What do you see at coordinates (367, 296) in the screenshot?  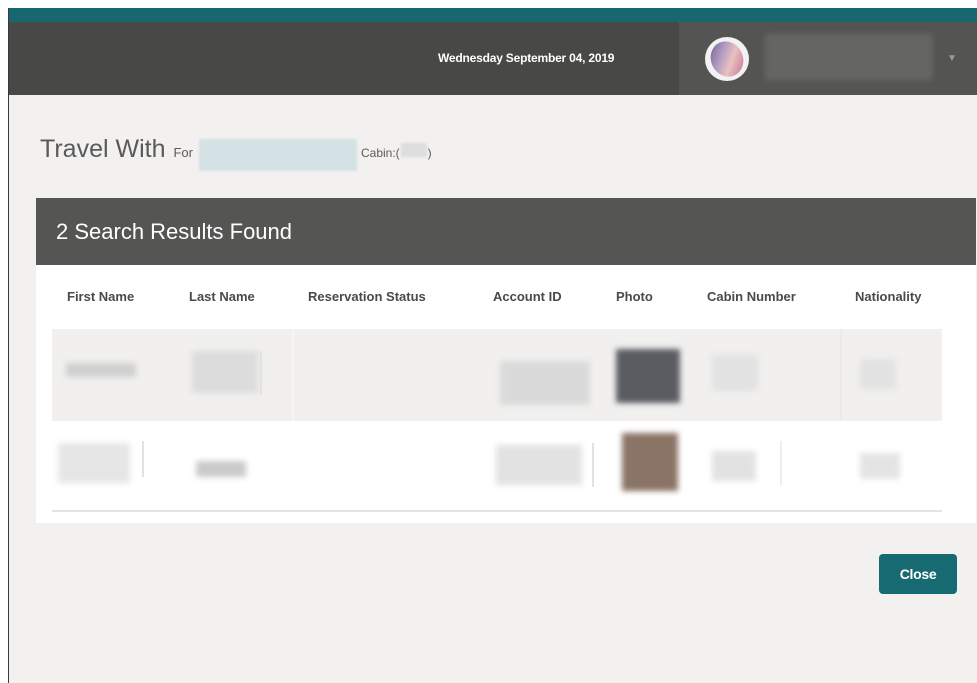 I see `column-reservation-status: Reservation Status` at bounding box center [367, 296].